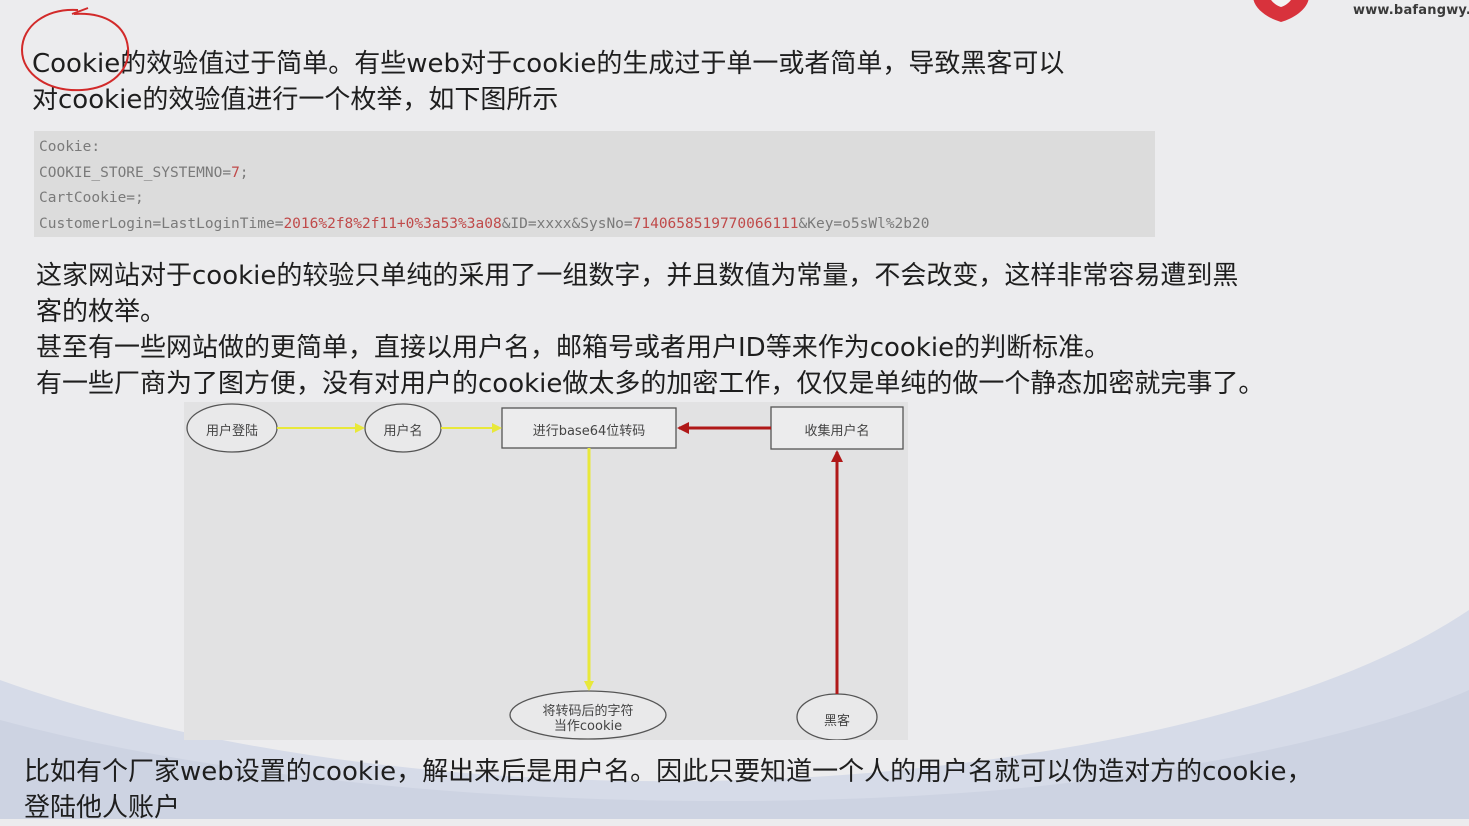 This screenshot has height=826, width=1469. I want to click on code-key: COOKIE_STORE_SYSTEMNO=, so click(135, 172).